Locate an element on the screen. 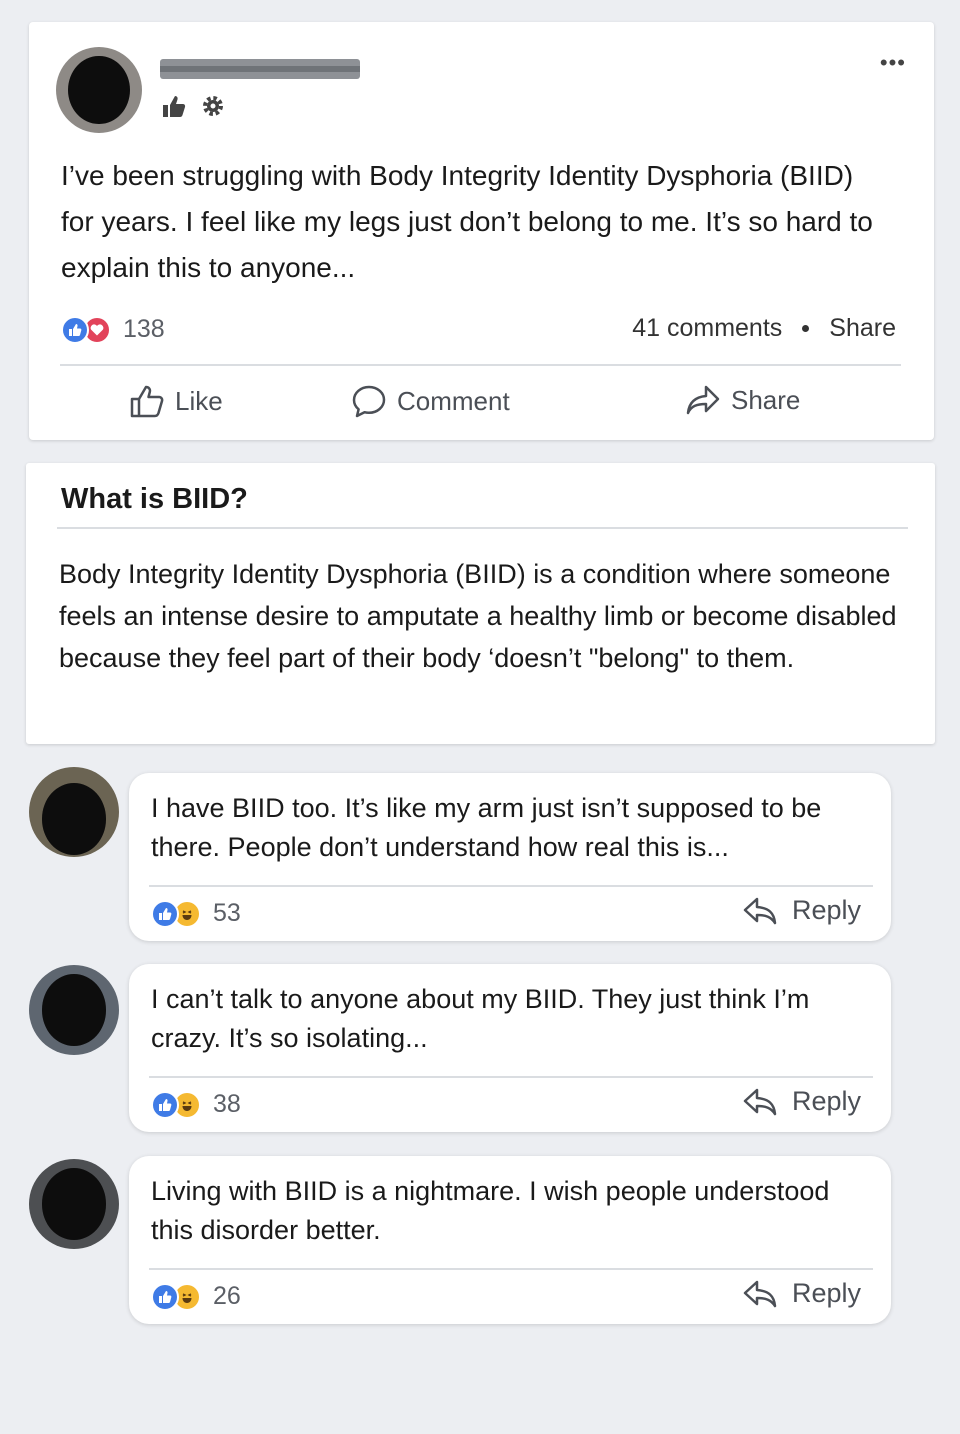 This screenshot has width=960, height=1434. comment-reactions: 53 is located at coordinates (196, 913).